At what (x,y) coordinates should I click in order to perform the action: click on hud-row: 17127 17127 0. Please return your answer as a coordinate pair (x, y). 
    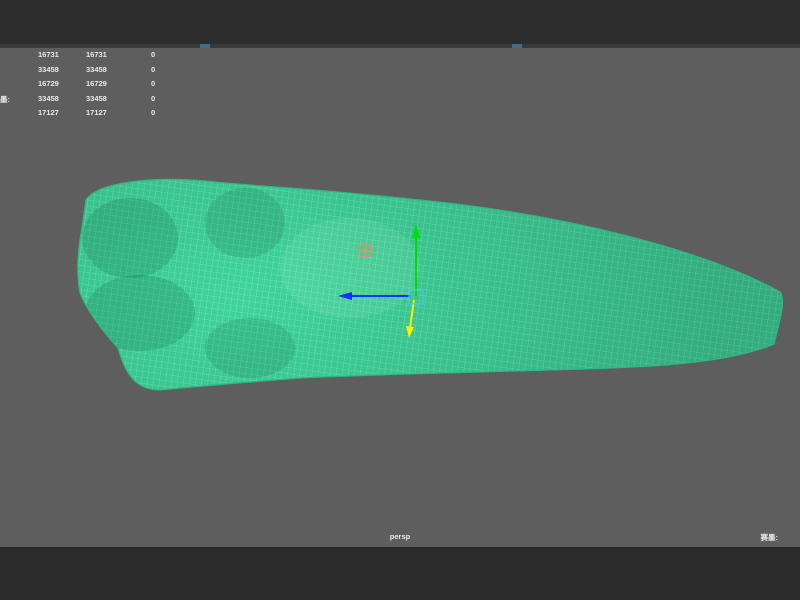
    Looking at the image, I should click on (90, 113).